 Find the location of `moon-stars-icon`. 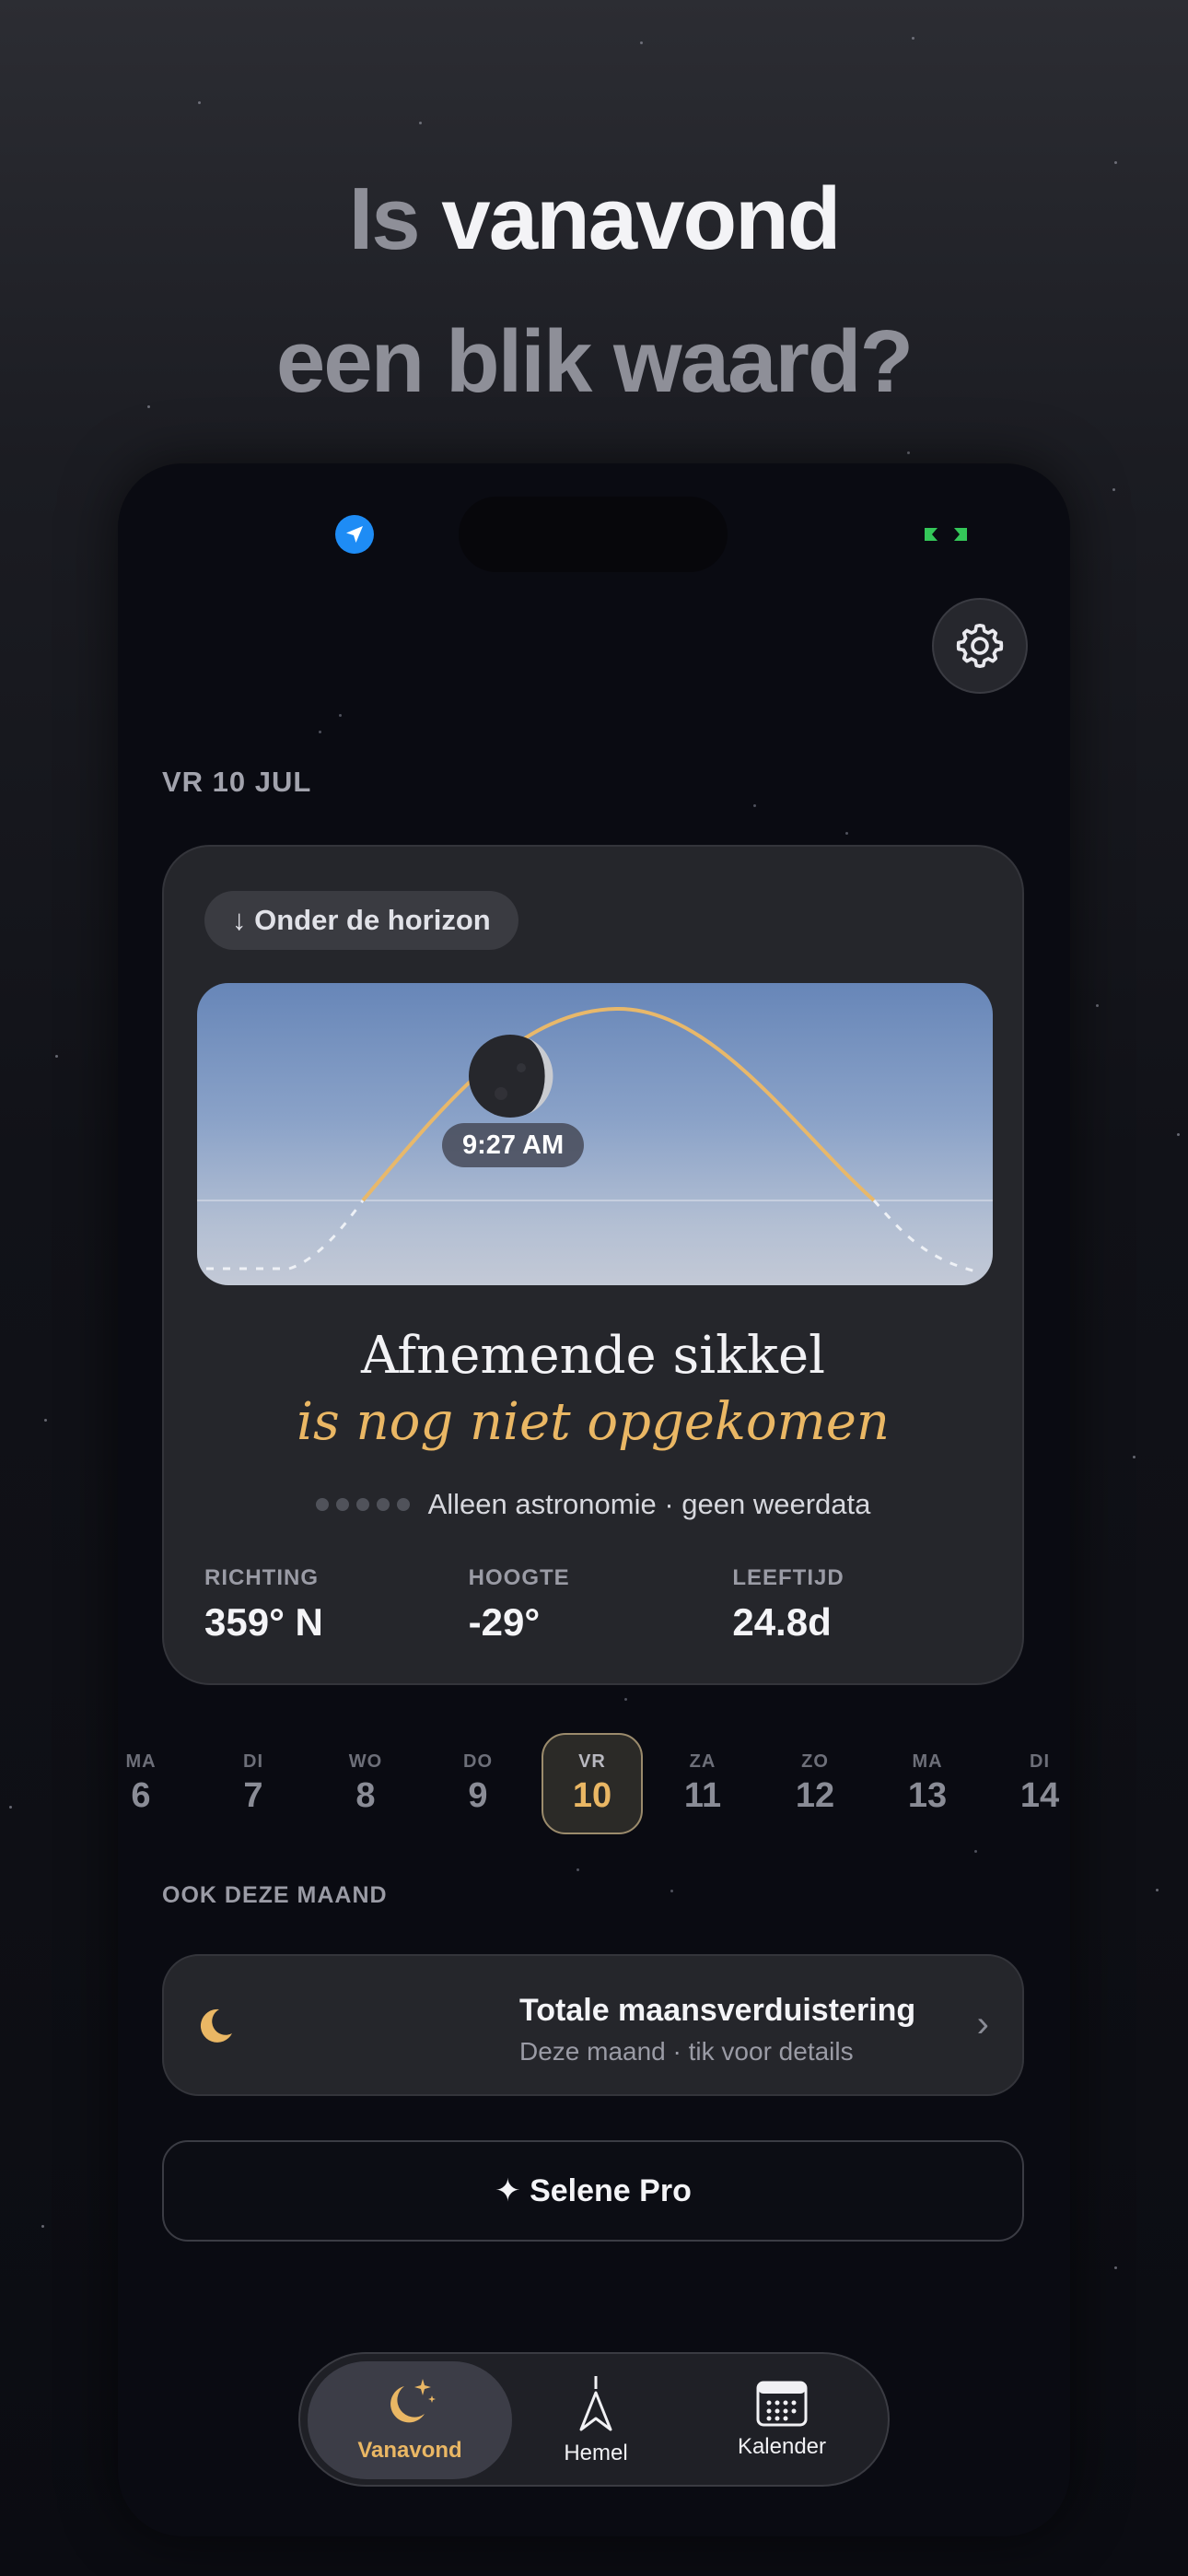

moon-stars-icon is located at coordinates (413, 2401).